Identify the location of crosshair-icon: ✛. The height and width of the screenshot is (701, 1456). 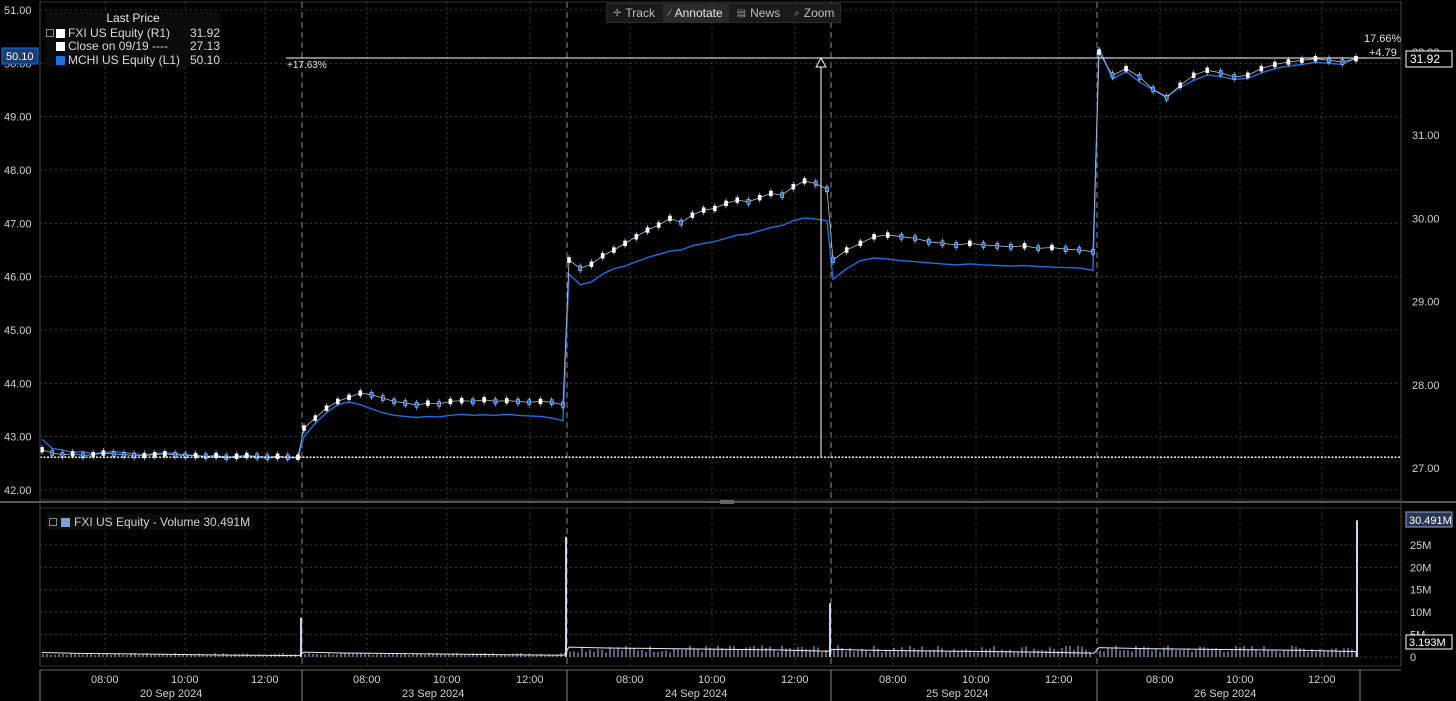
(617, 13).